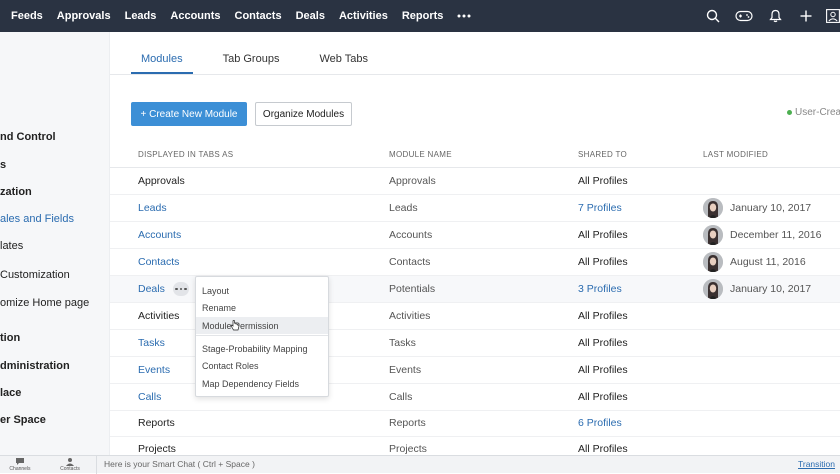 The width and height of the screenshot is (840, 474). Describe the element at coordinates (10, 393) in the screenshot. I see `sidebar-item-marketplace: lace` at that location.